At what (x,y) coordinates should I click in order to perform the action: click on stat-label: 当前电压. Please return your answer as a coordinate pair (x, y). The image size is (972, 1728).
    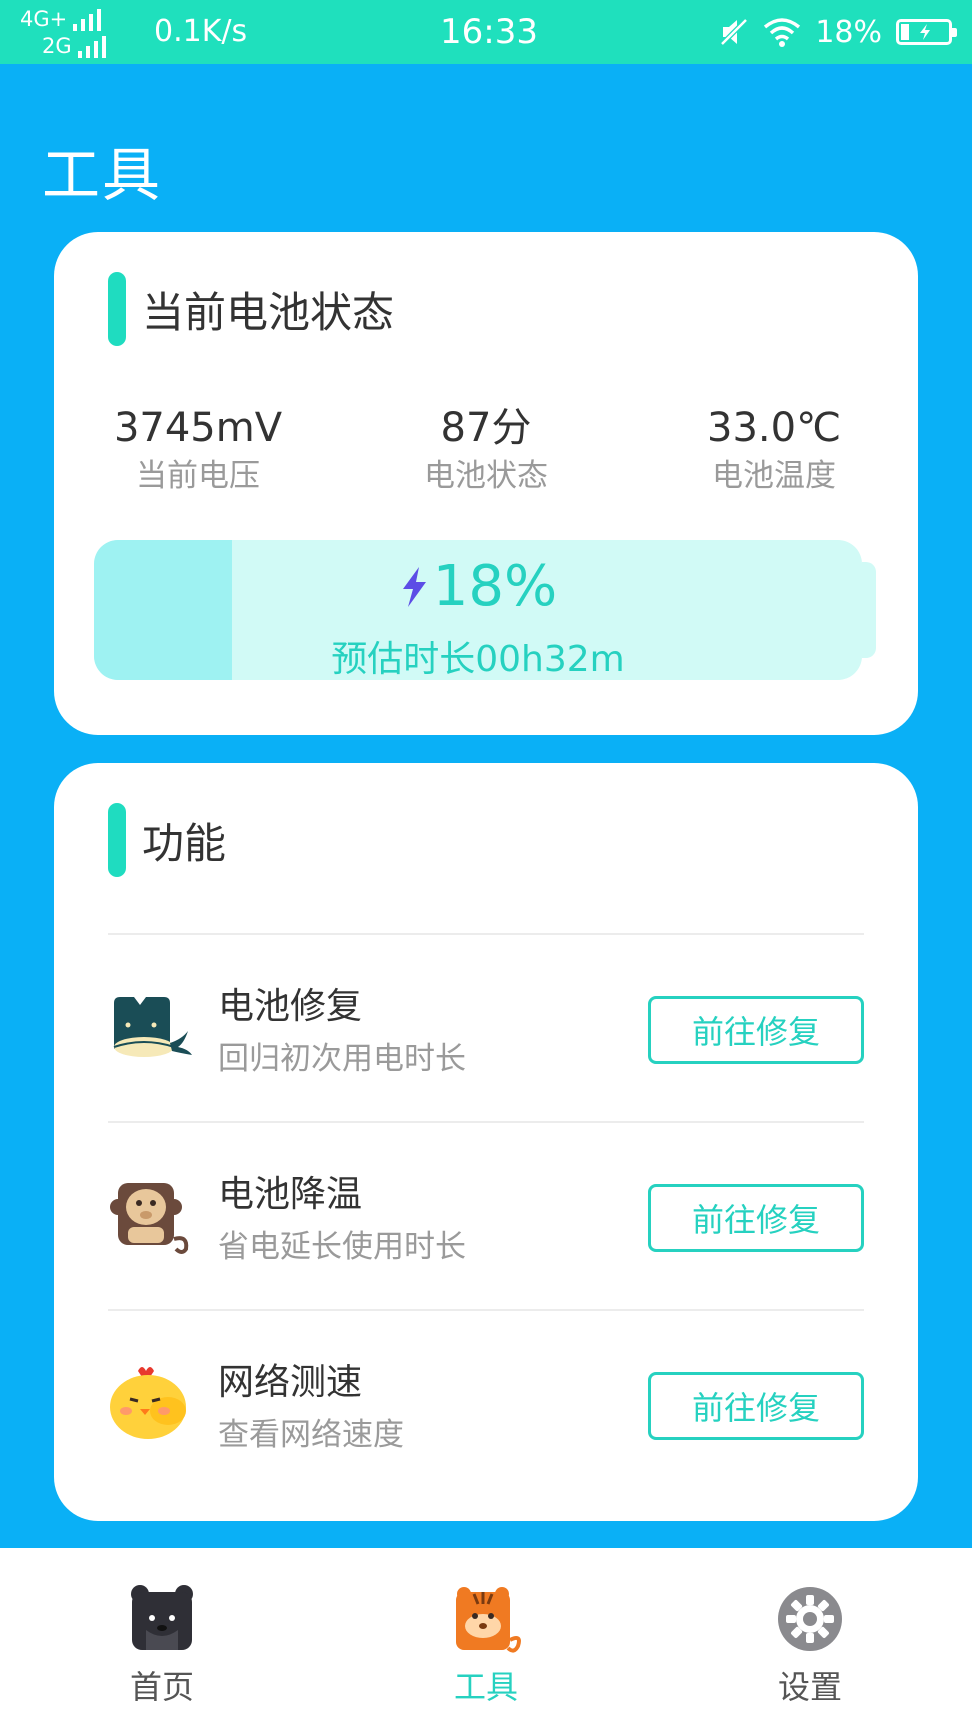
    Looking at the image, I should click on (198, 476).